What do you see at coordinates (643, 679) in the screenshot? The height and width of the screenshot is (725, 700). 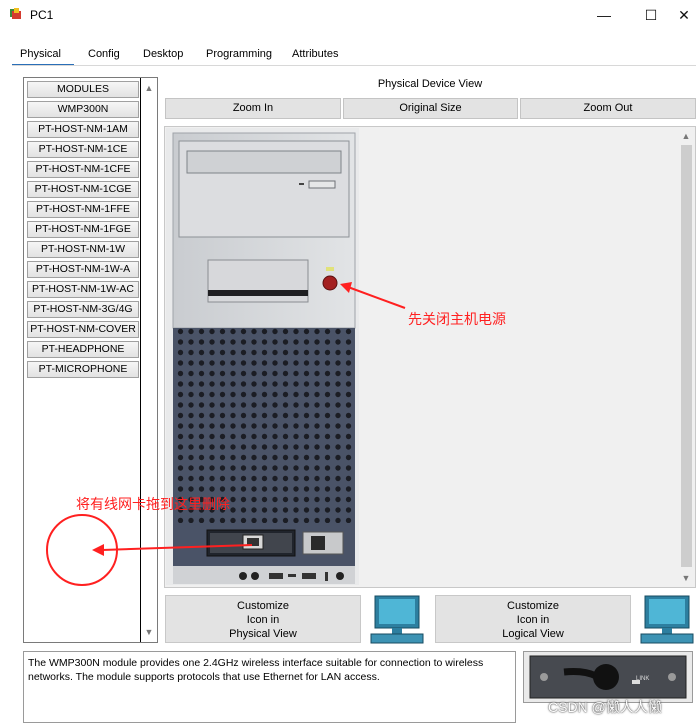 I see `link-label: LINK` at bounding box center [643, 679].